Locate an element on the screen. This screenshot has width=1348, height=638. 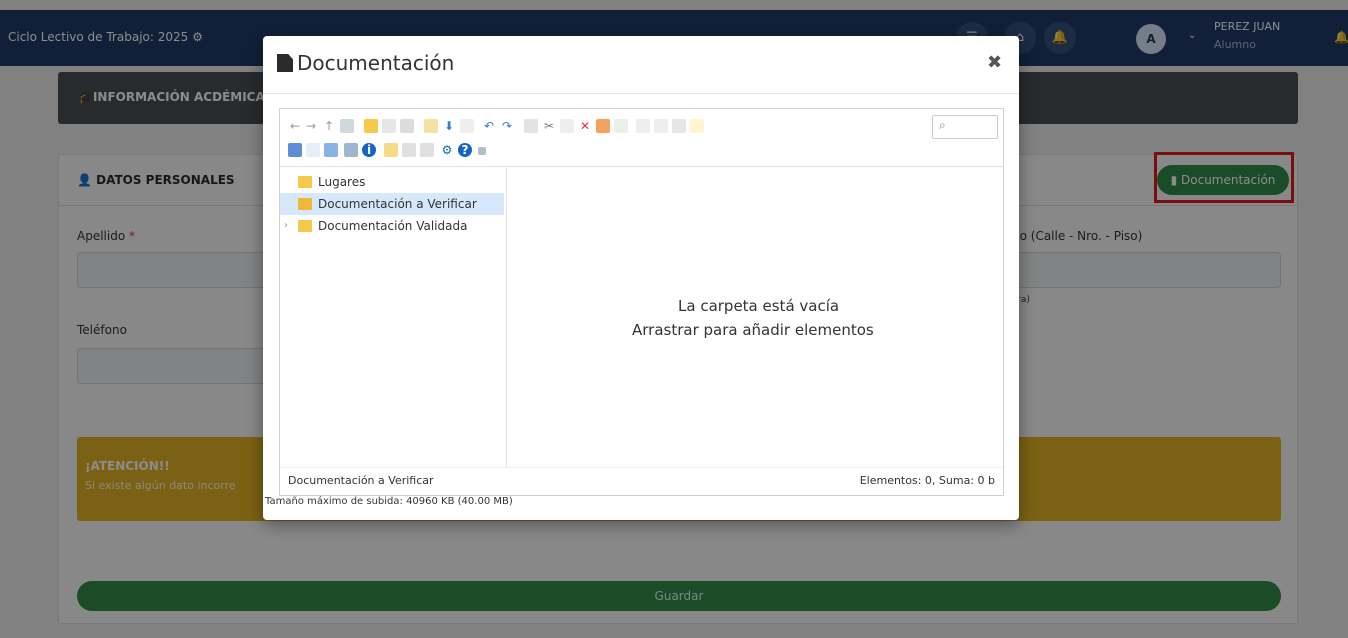
info-icon: i is located at coordinates (369, 150).